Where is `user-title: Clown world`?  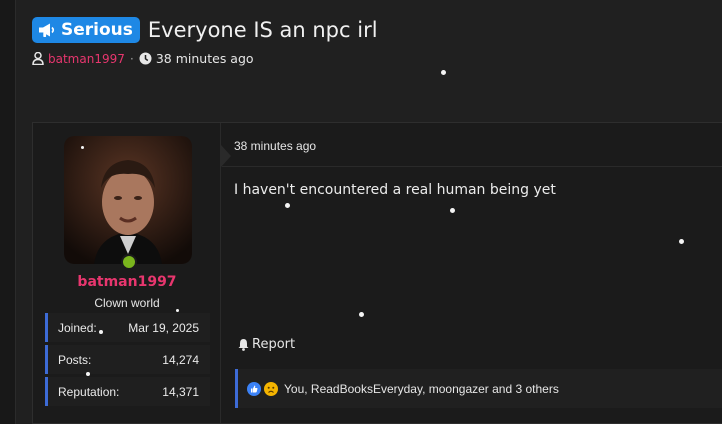 user-title: Clown world is located at coordinates (127, 303).